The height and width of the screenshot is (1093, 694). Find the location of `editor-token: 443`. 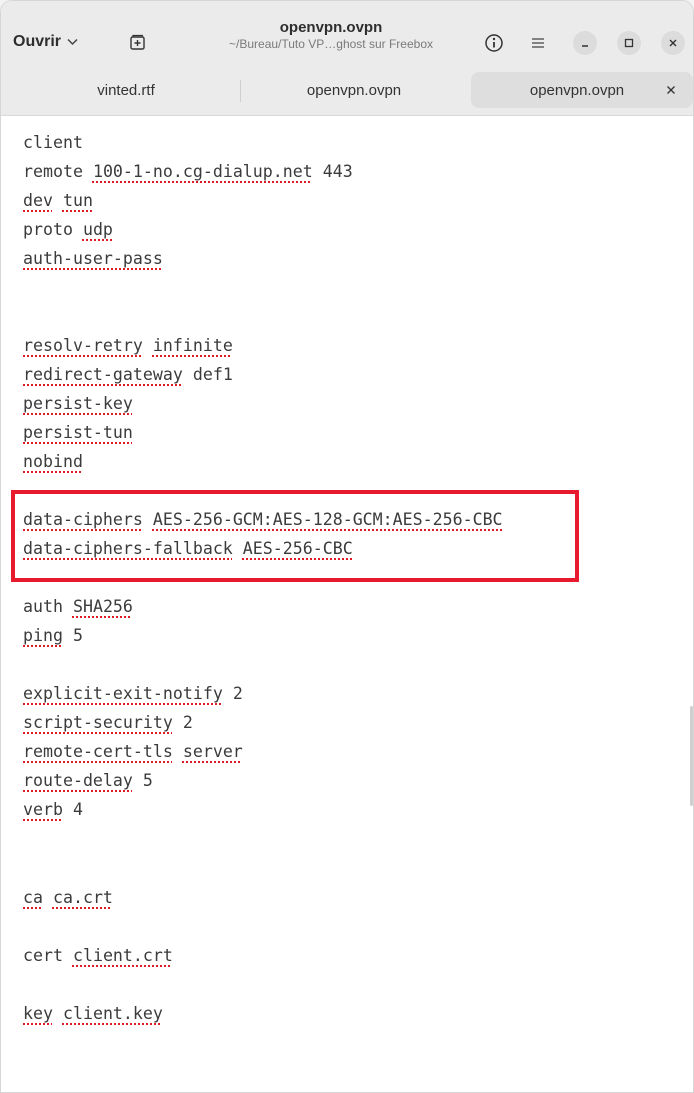

editor-token: 443 is located at coordinates (337, 171).